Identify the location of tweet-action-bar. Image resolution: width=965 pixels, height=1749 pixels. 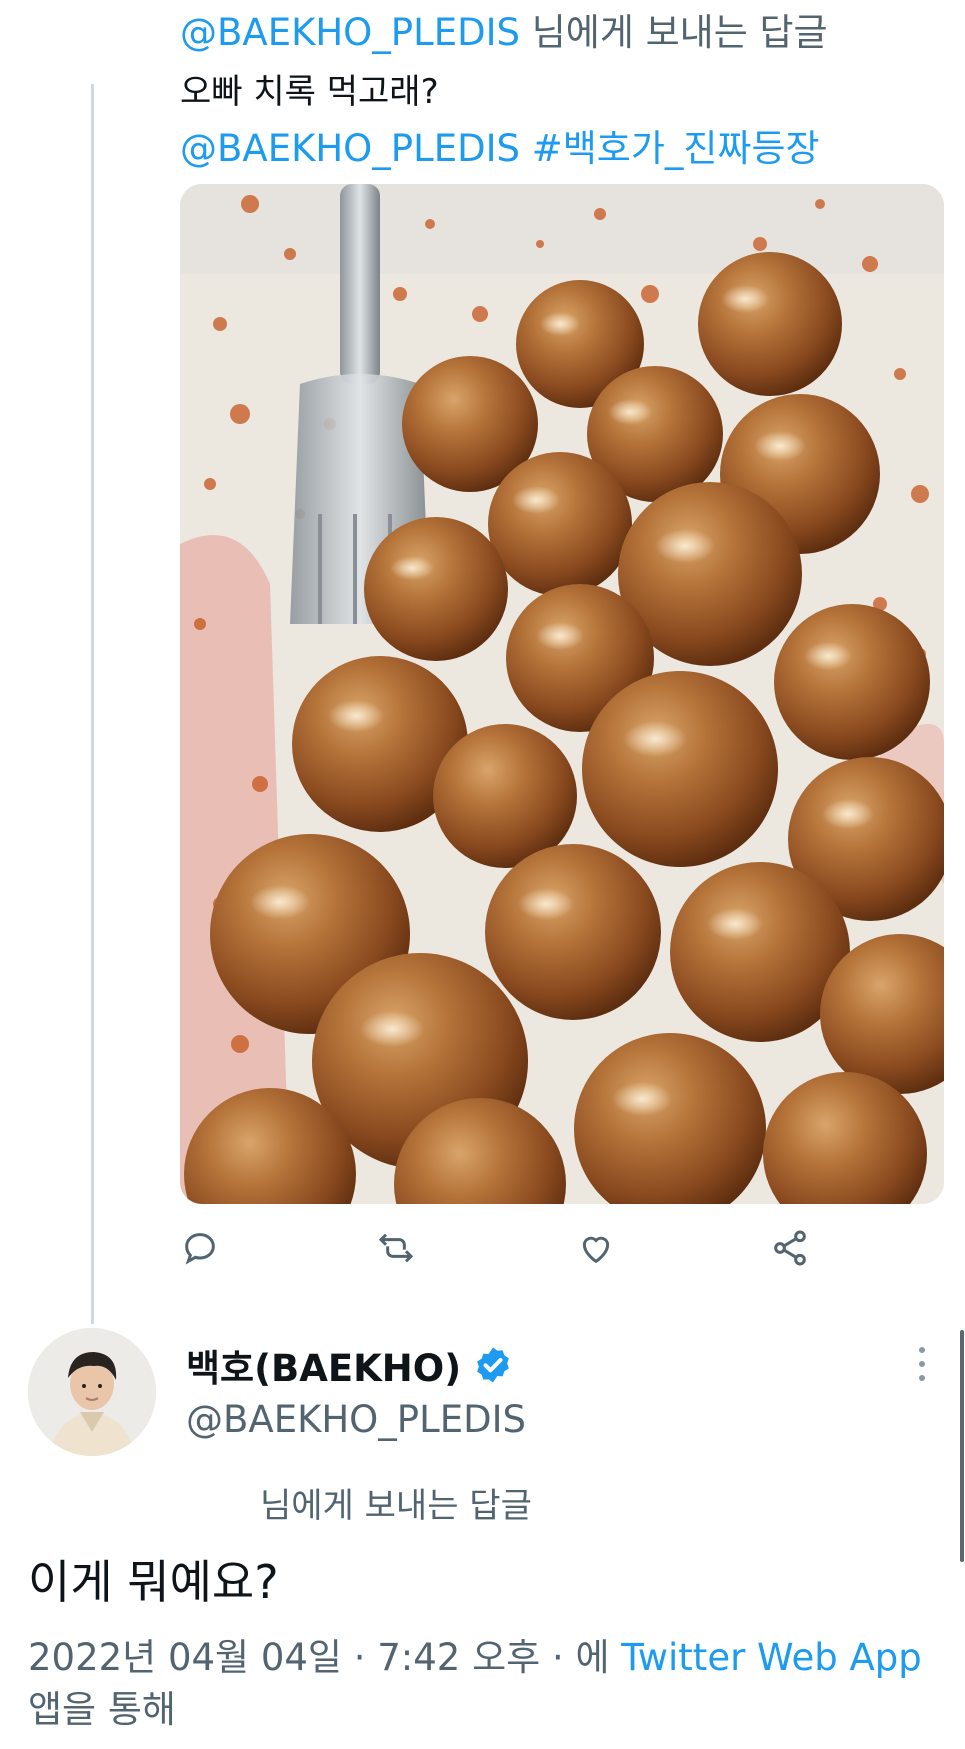
(500, 1253).